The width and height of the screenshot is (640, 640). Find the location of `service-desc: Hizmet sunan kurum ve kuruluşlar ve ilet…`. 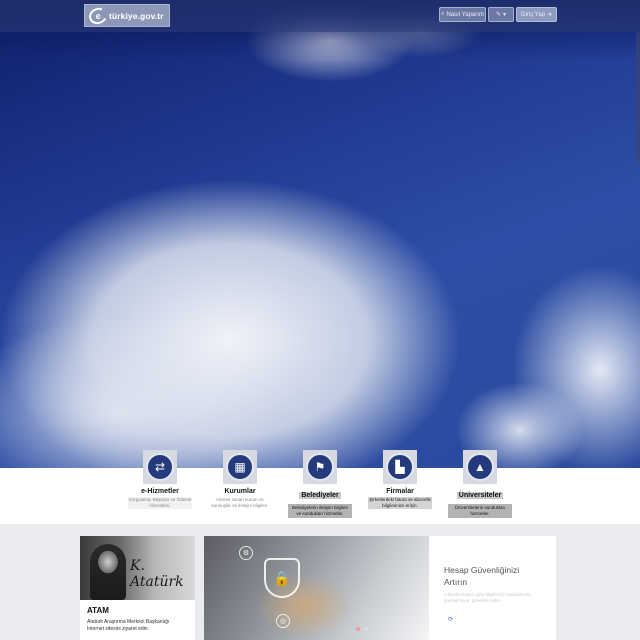

service-desc: Hizmet sunan kurum ve kuruluşlar ve ilet… is located at coordinates (240, 502).